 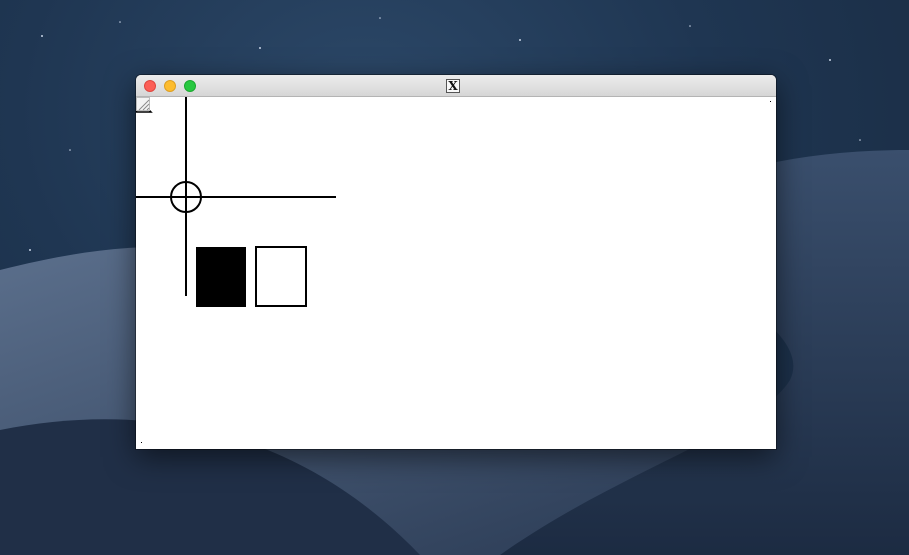 What do you see at coordinates (170, 86) in the screenshot?
I see `minimize-button` at bounding box center [170, 86].